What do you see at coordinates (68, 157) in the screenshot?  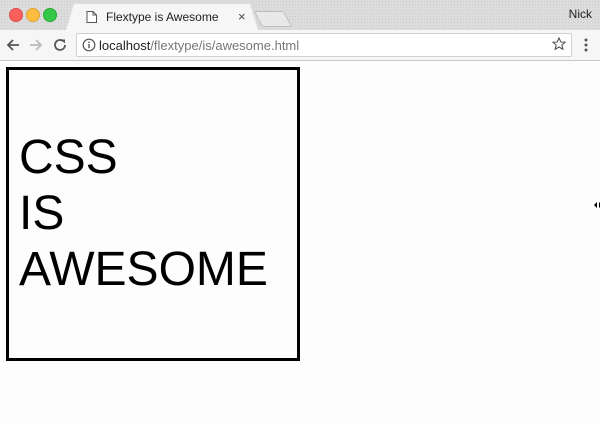 I see `text-line-css: CSS` at bounding box center [68, 157].